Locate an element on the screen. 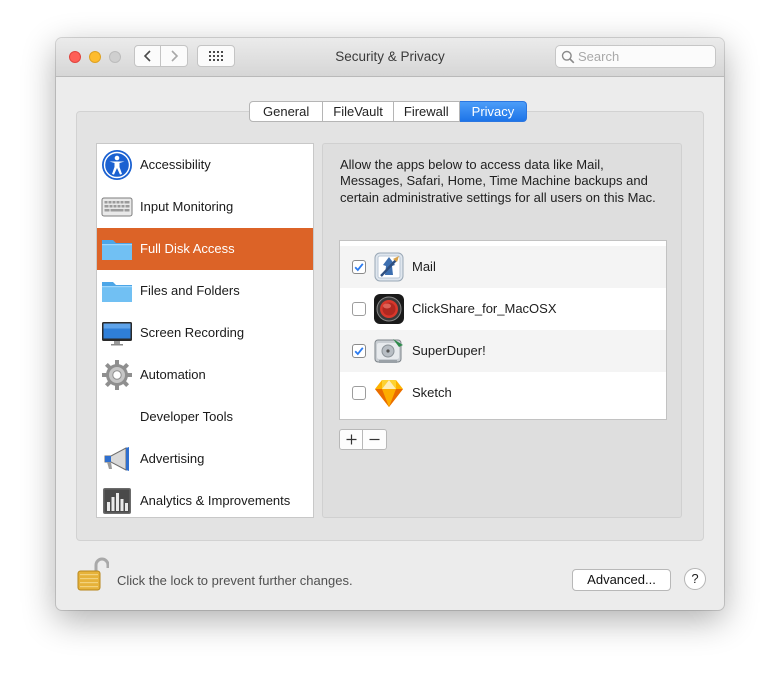 This screenshot has height=685, width=780. sidebar-item-files-and-folders: Files and Folders is located at coordinates (205, 291).